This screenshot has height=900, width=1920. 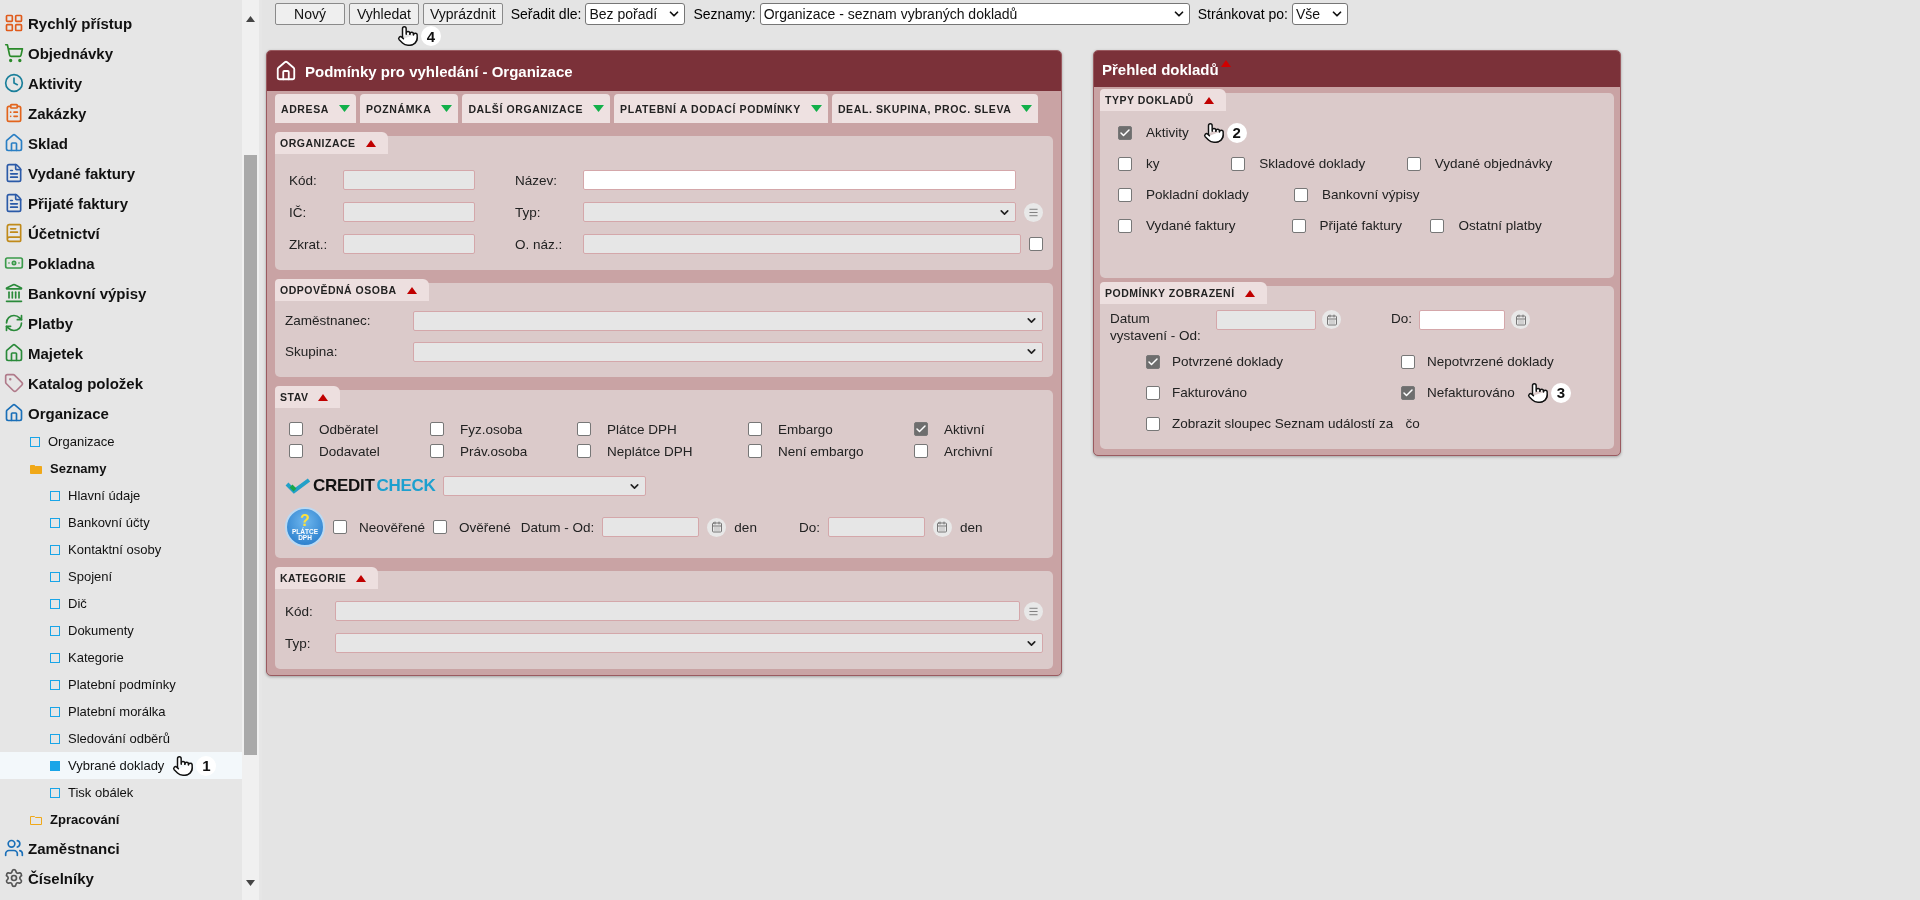 I want to click on clipboard-icon, so click(x=14, y=113).